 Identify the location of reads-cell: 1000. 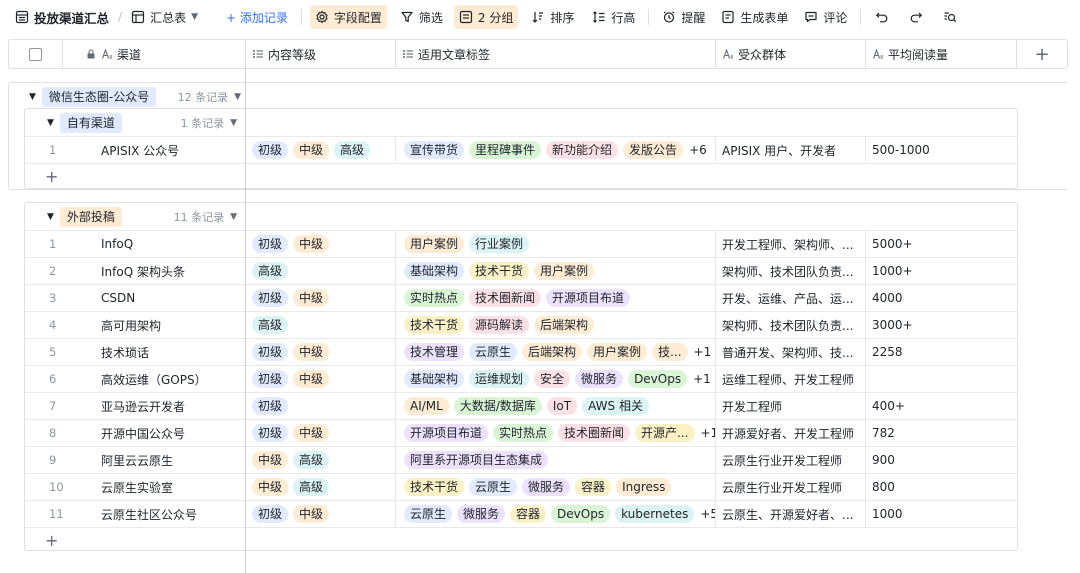
(941, 514).